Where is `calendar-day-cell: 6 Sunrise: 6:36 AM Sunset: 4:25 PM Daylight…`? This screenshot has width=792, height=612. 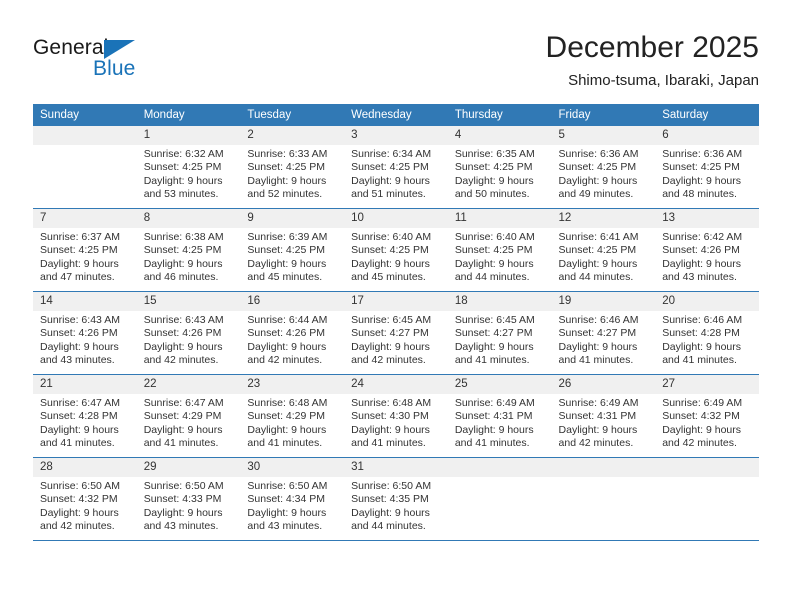
calendar-day-cell: 6 Sunrise: 6:36 AM Sunset: 4:25 PM Daylight… is located at coordinates (707, 167).